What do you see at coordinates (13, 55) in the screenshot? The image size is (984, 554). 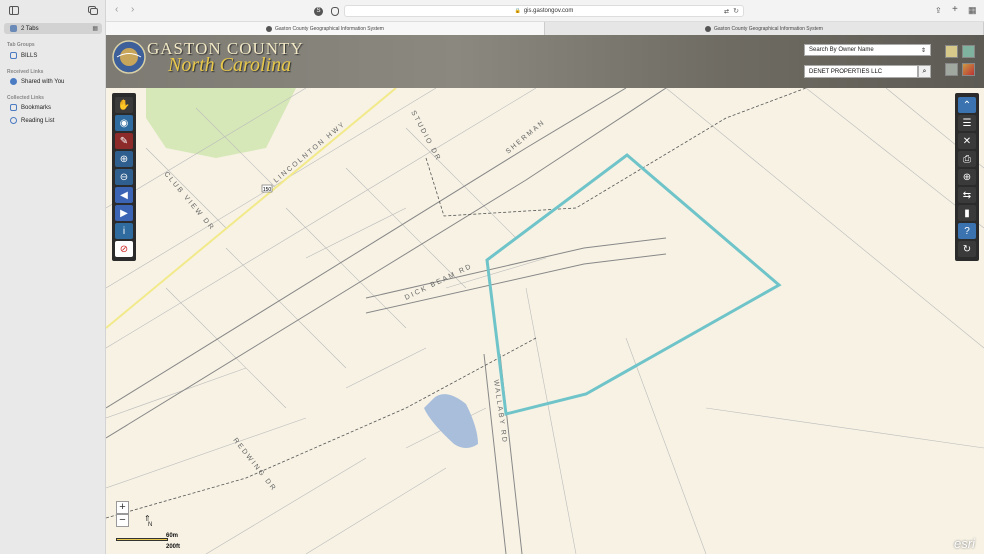 I see `tab-group-icon` at bounding box center [13, 55].